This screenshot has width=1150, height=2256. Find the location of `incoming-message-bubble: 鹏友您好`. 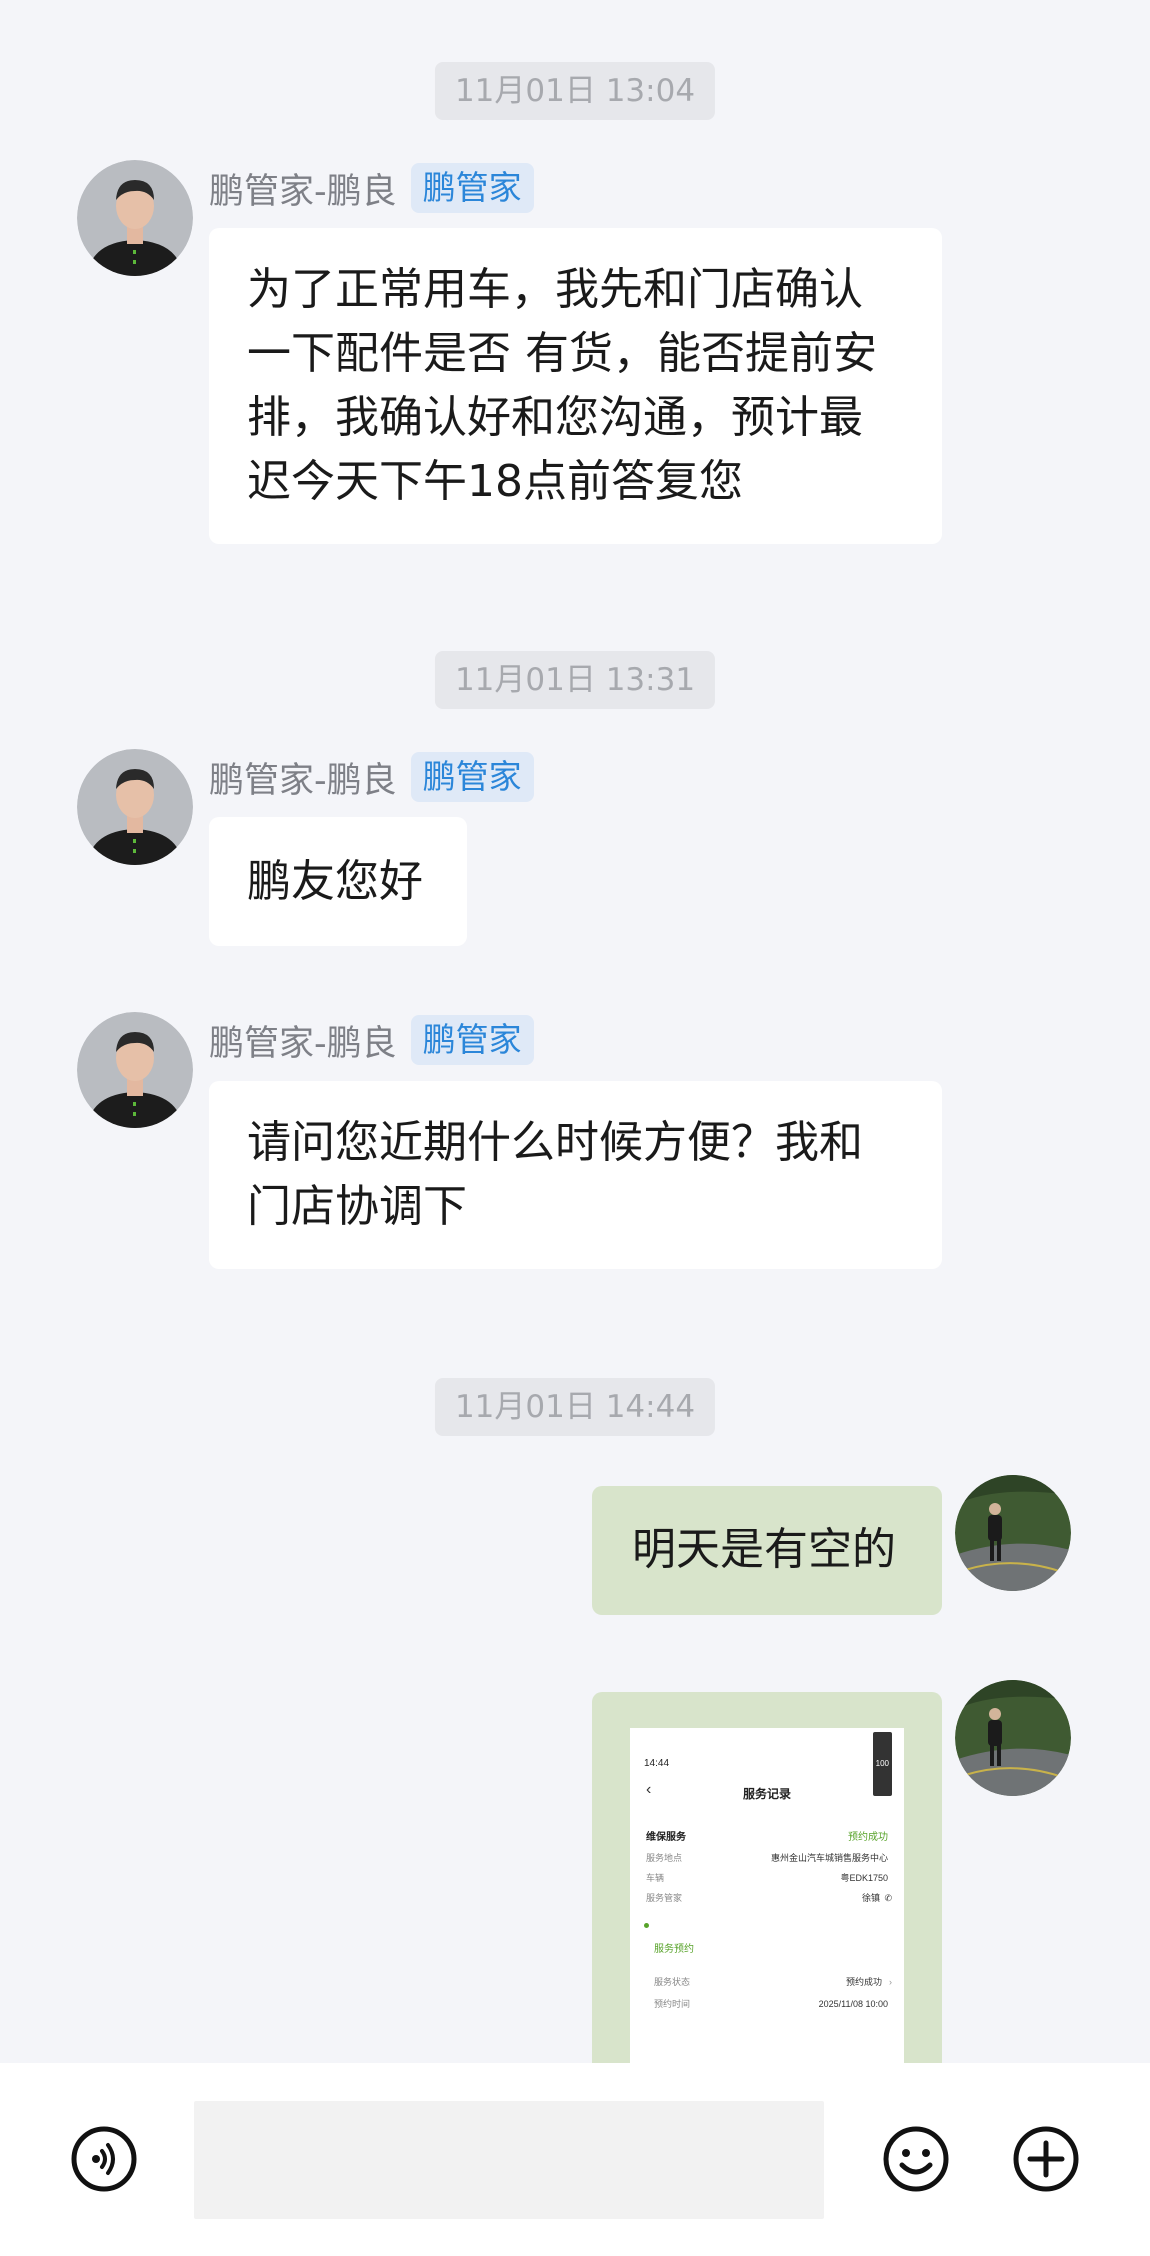

incoming-message-bubble: 鹏友您好 is located at coordinates (338, 881).